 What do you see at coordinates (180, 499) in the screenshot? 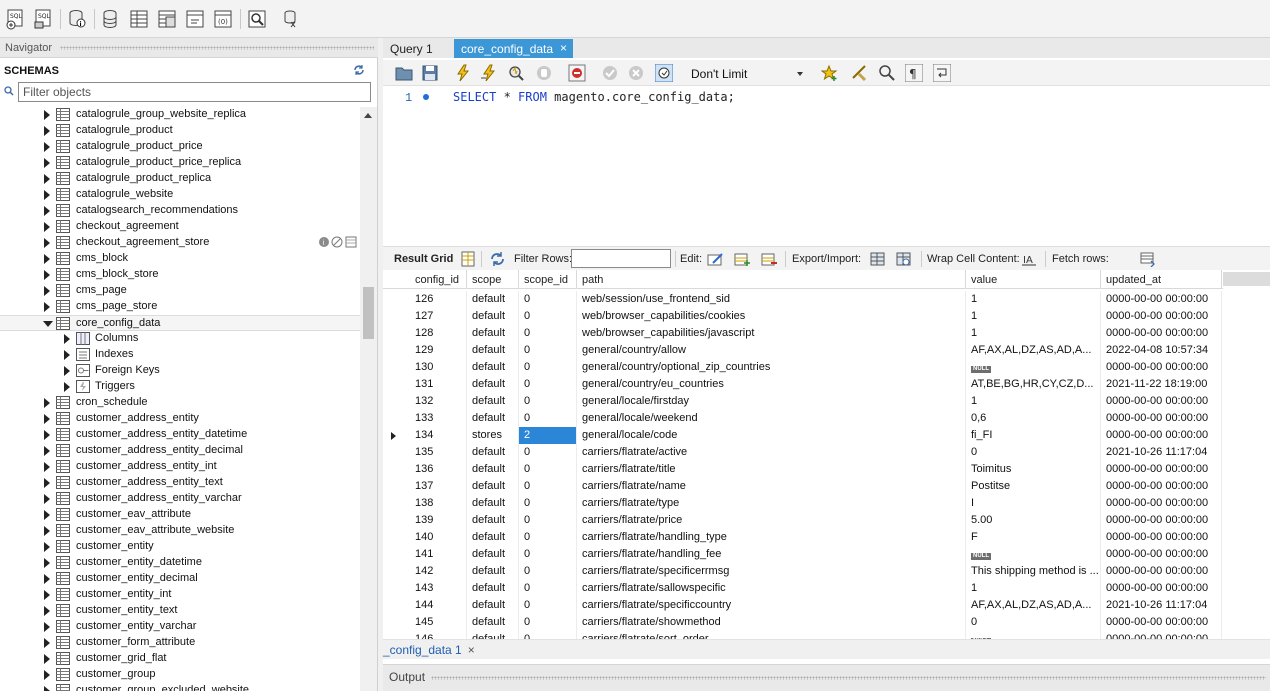
I see `tree-item: customer_address_entity_varchar` at bounding box center [180, 499].